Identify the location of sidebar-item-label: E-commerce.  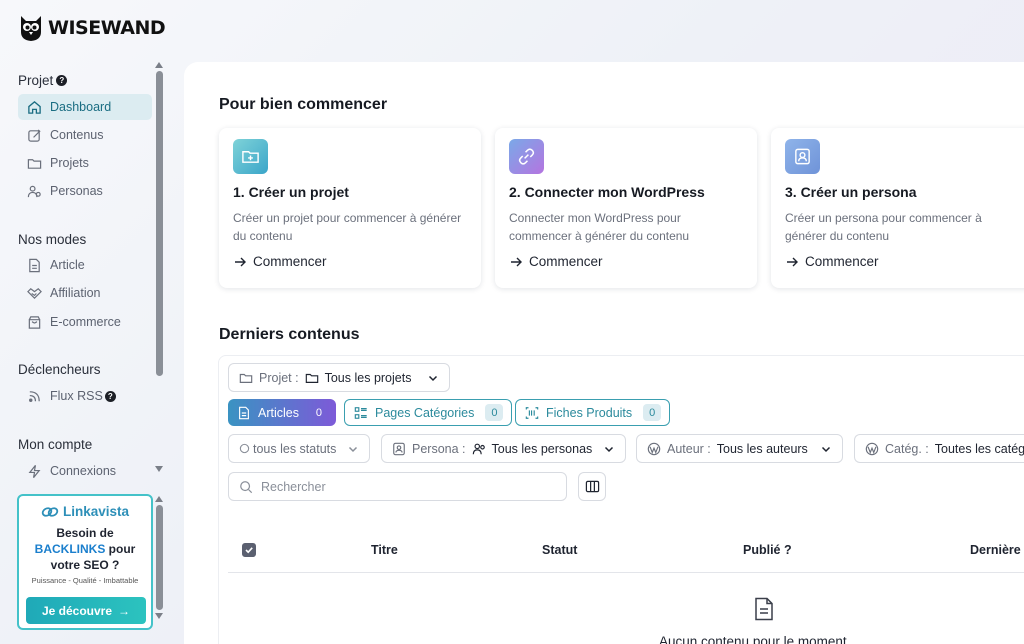
(85, 322).